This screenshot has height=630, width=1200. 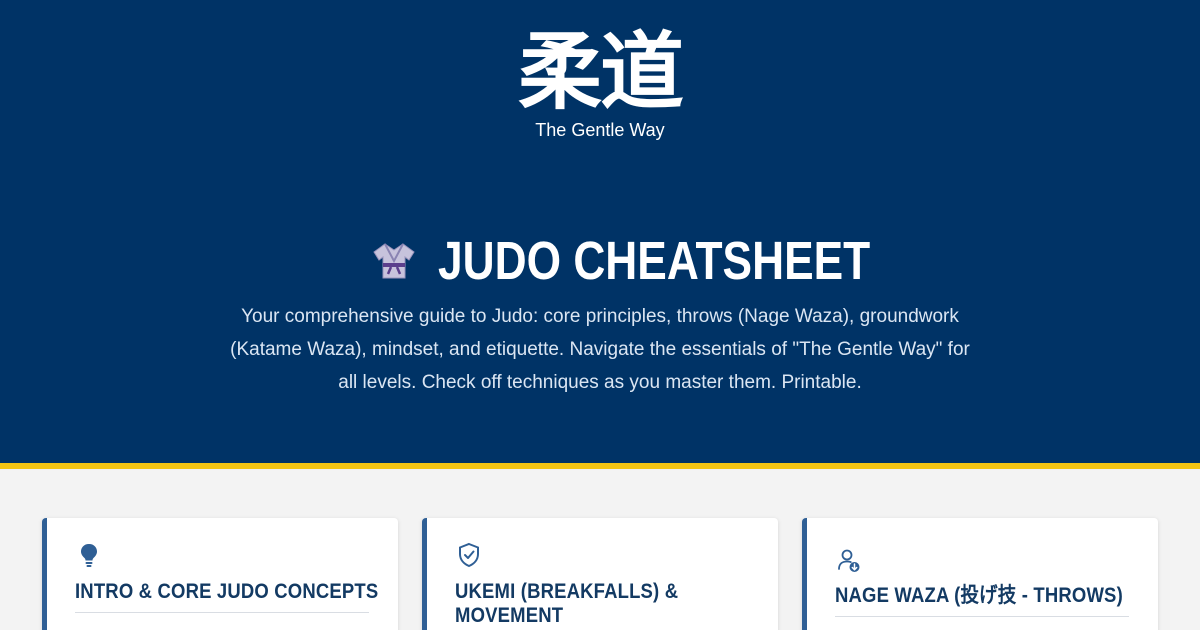 I want to click on section-card-nage-waza: NAGE WAZA (投げ技 - THROWS), so click(x=980, y=574).